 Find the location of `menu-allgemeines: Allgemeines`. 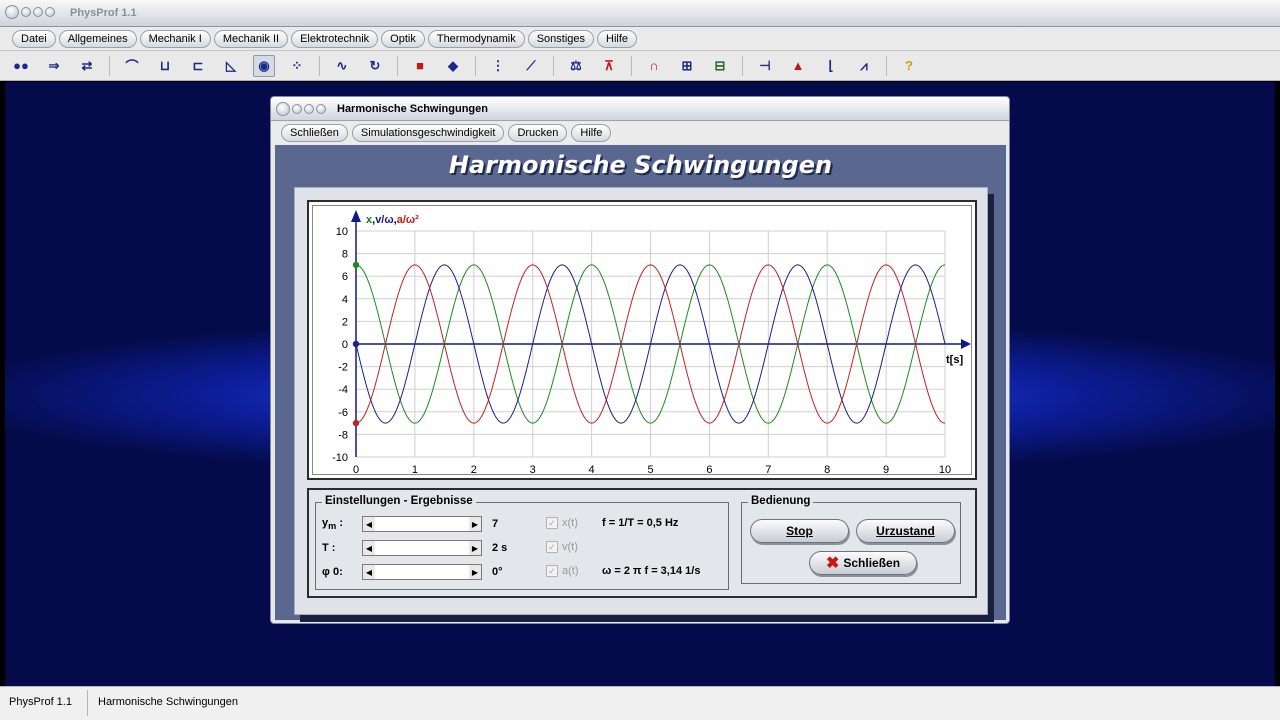

menu-allgemeines: Allgemeines is located at coordinates (97, 38).